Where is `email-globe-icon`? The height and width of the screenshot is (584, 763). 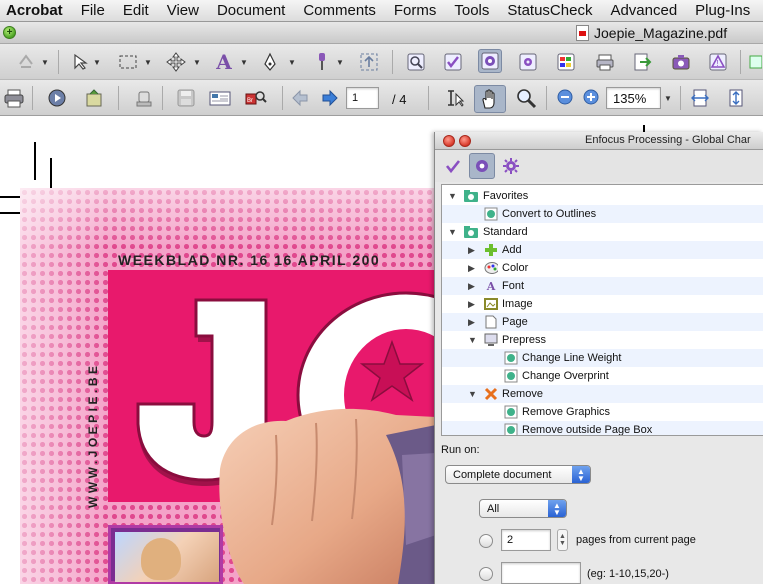
email-globe-icon is located at coordinates (58, 98).